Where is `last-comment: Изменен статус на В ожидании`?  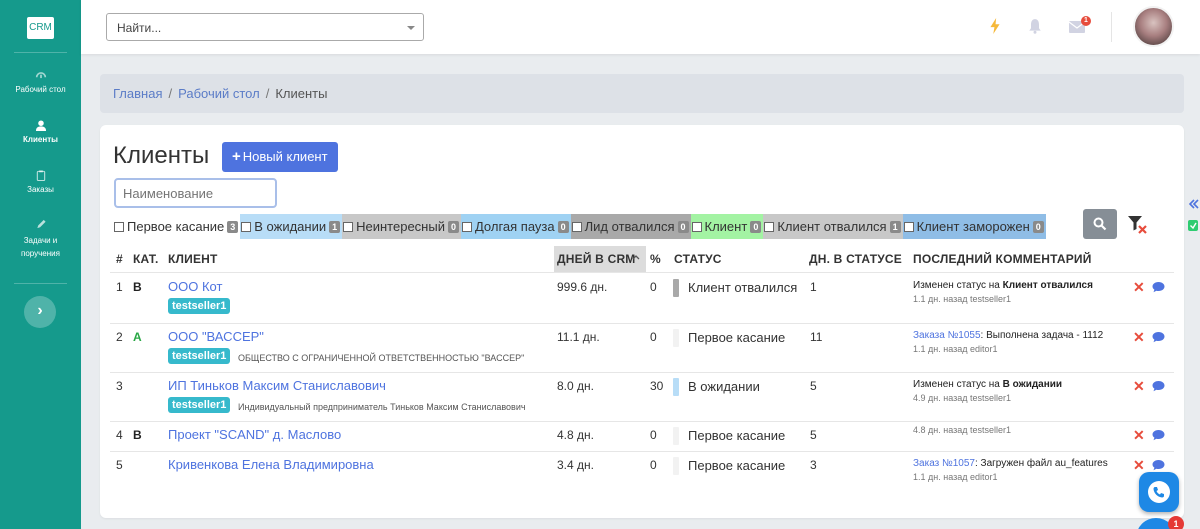
last-comment: Изменен статус на В ожидании is located at coordinates (987, 384).